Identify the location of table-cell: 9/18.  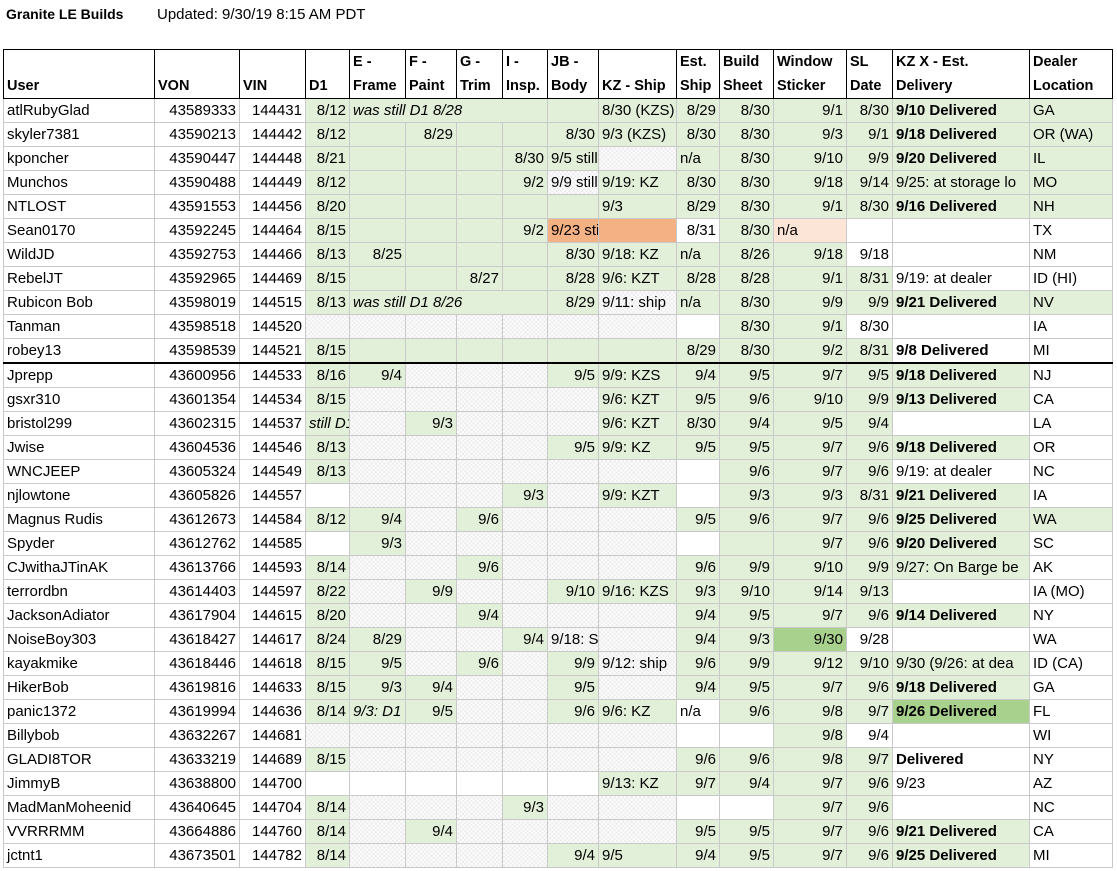
(869, 254).